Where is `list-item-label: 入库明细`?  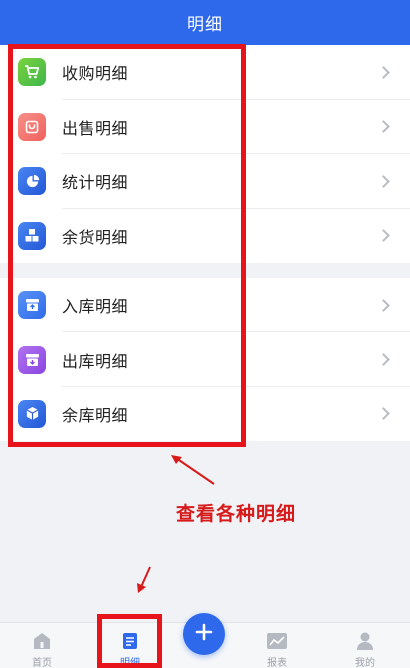 list-item-label: 入库明细 is located at coordinates (95, 307).